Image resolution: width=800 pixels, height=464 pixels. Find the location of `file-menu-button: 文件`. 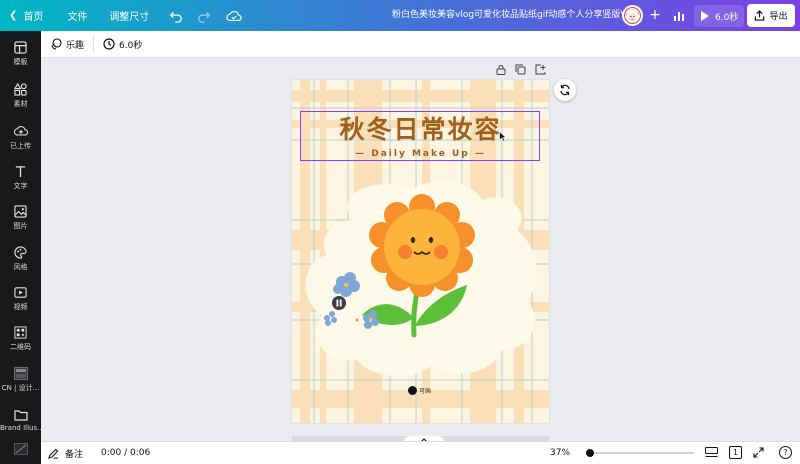

file-menu-button: 文件 is located at coordinates (77, 15).